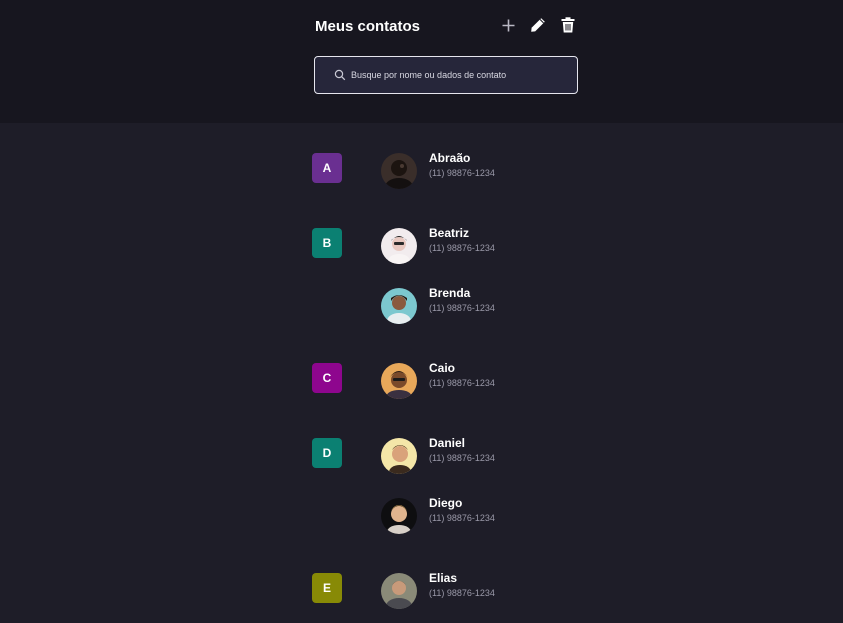  Describe the element at coordinates (368, 26) in the screenshot. I see `page-title: Meus contatos` at that location.